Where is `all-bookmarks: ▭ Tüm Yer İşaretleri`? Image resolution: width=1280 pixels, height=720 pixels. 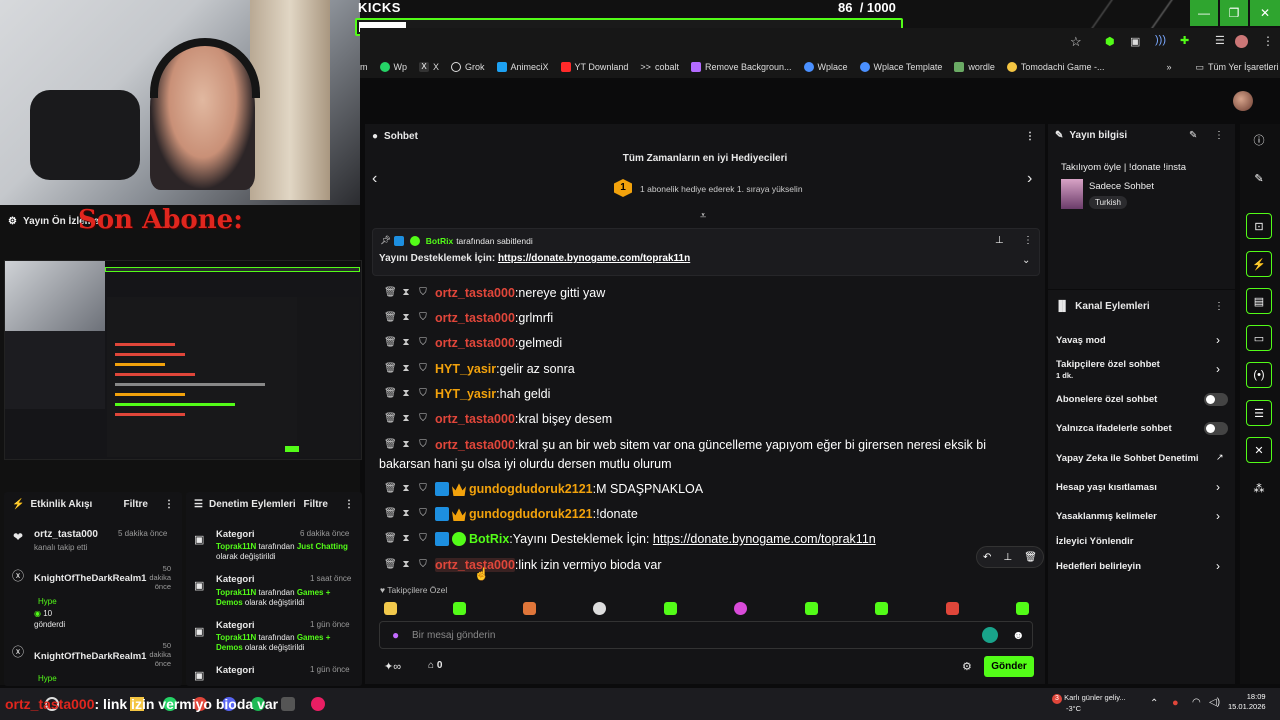 all-bookmarks: ▭ Tüm Yer İşaretleri is located at coordinates (1236, 67).